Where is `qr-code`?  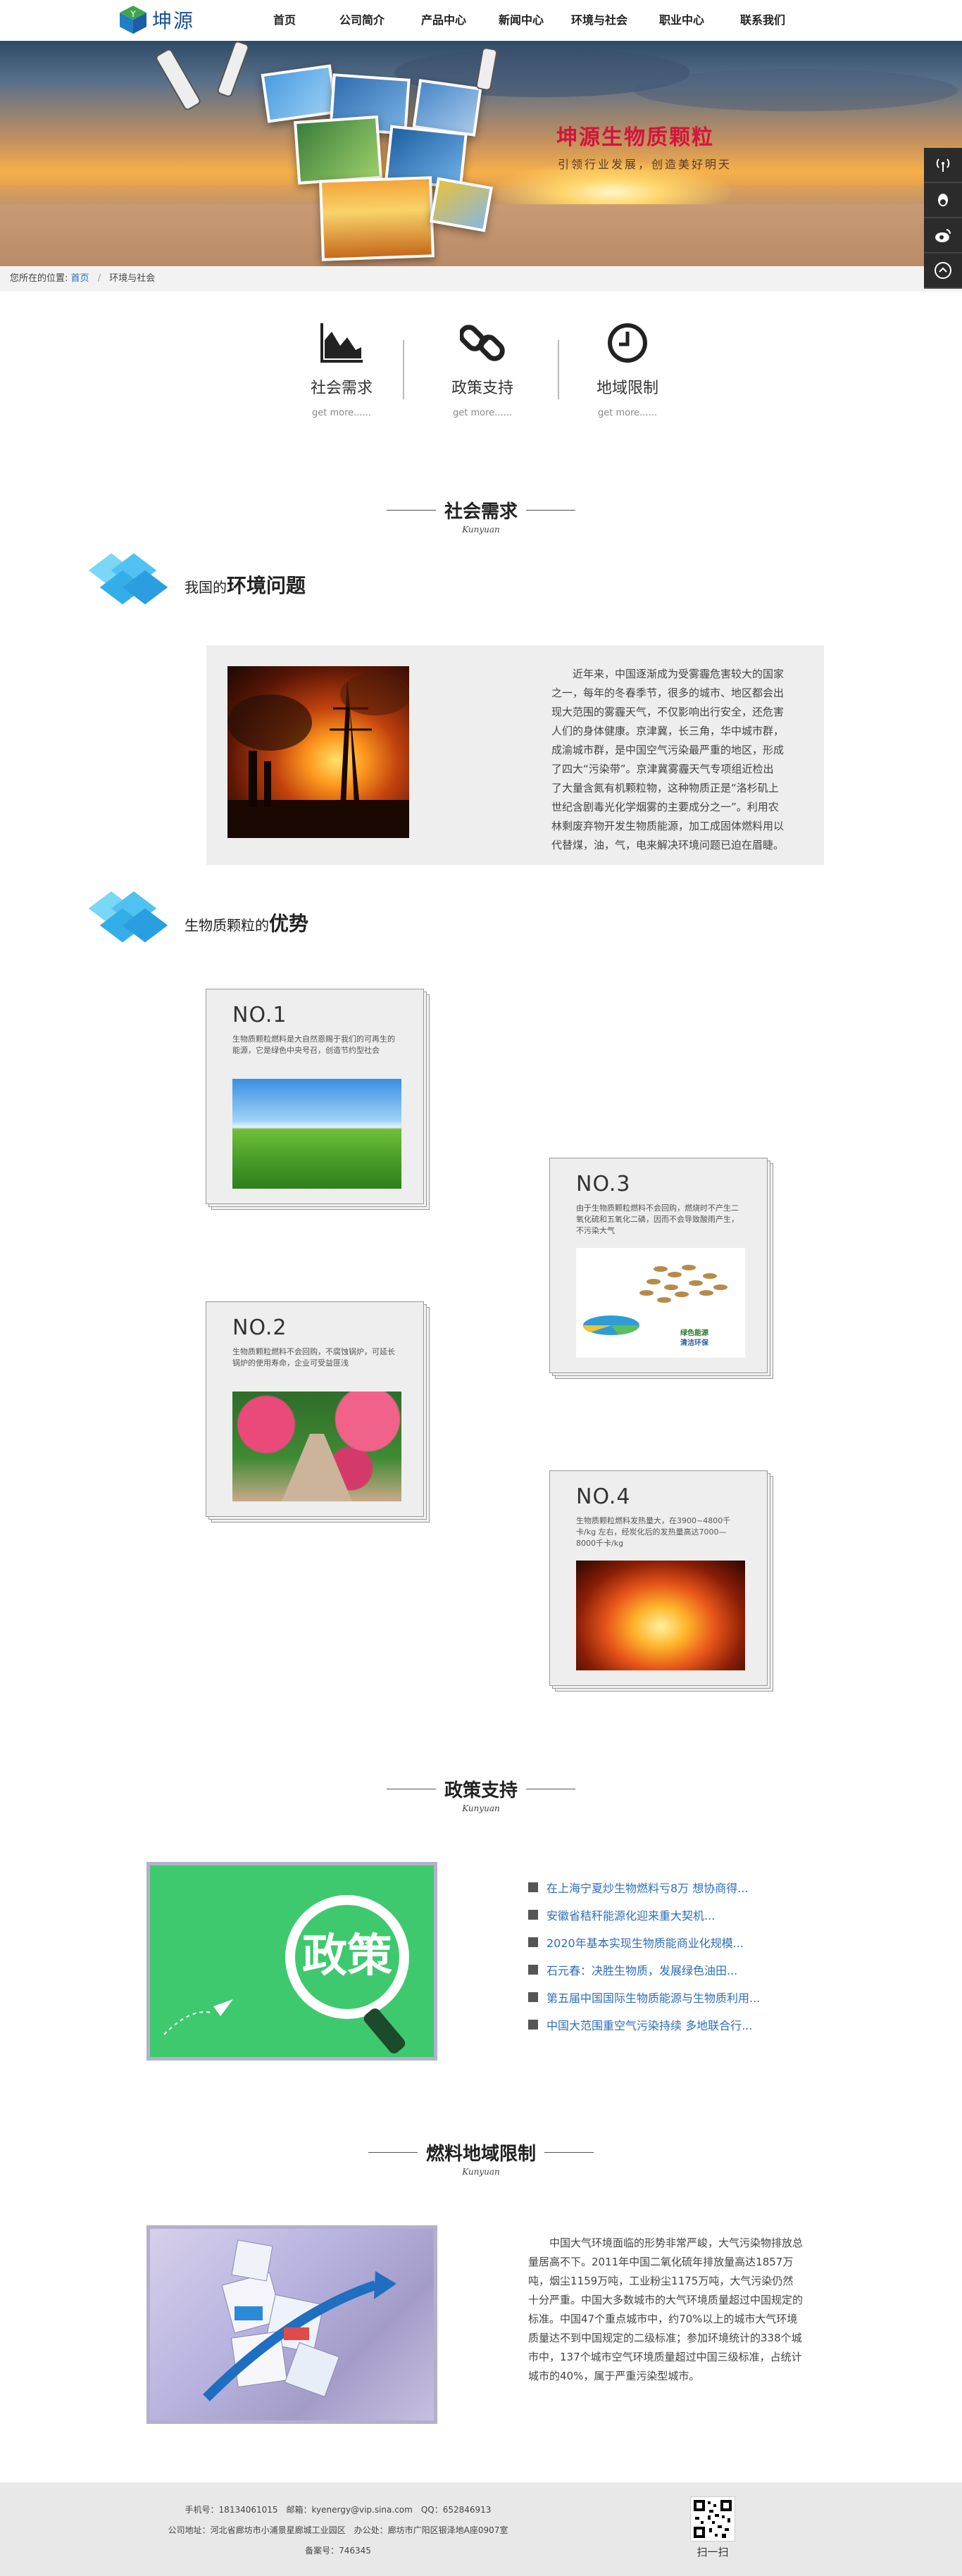 qr-code is located at coordinates (712, 2518).